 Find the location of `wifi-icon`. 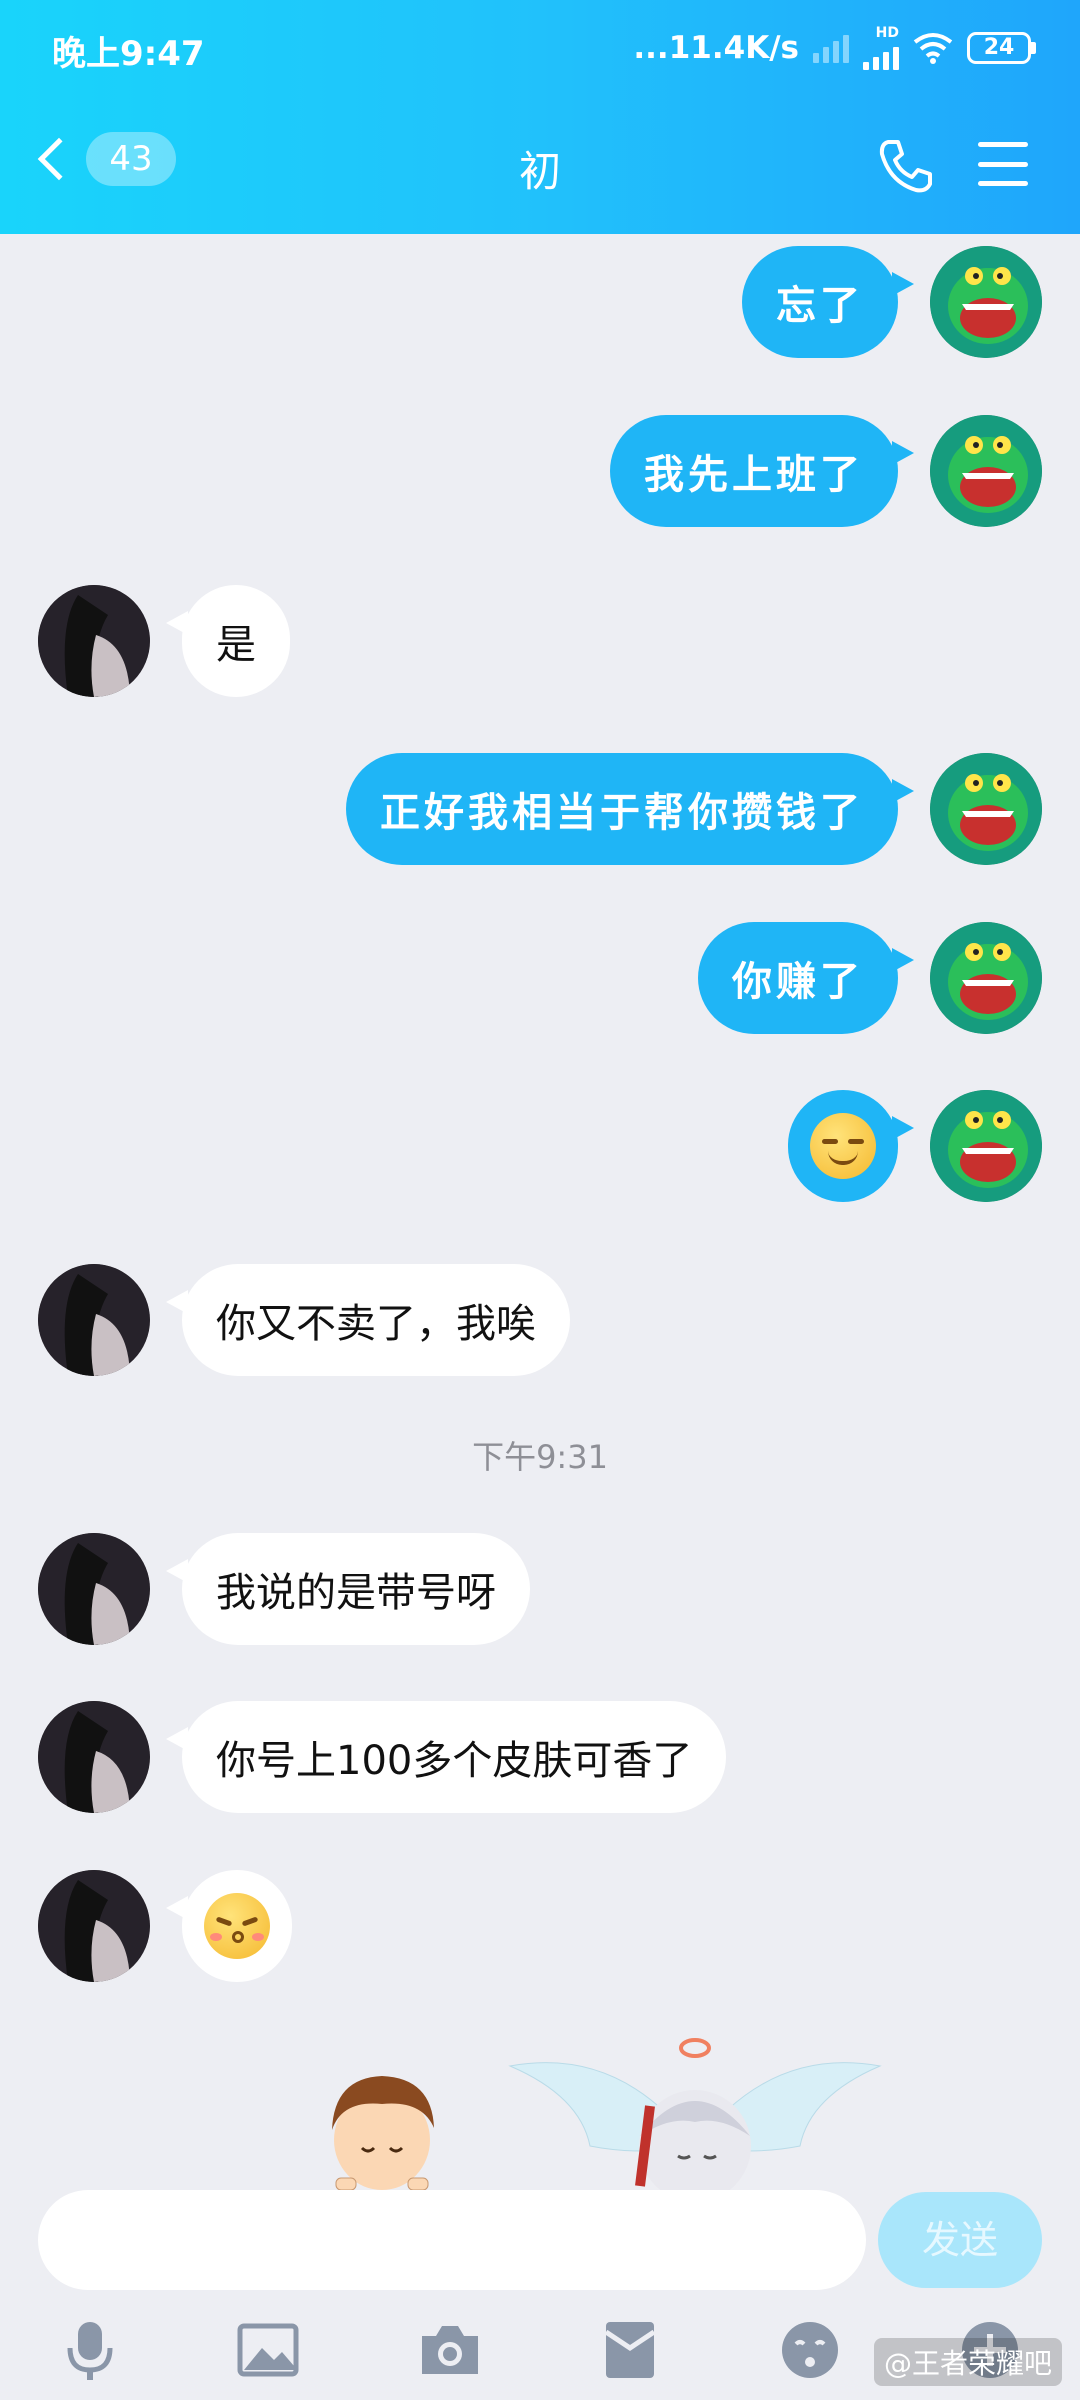

wifi-icon is located at coordinates (933, 48).